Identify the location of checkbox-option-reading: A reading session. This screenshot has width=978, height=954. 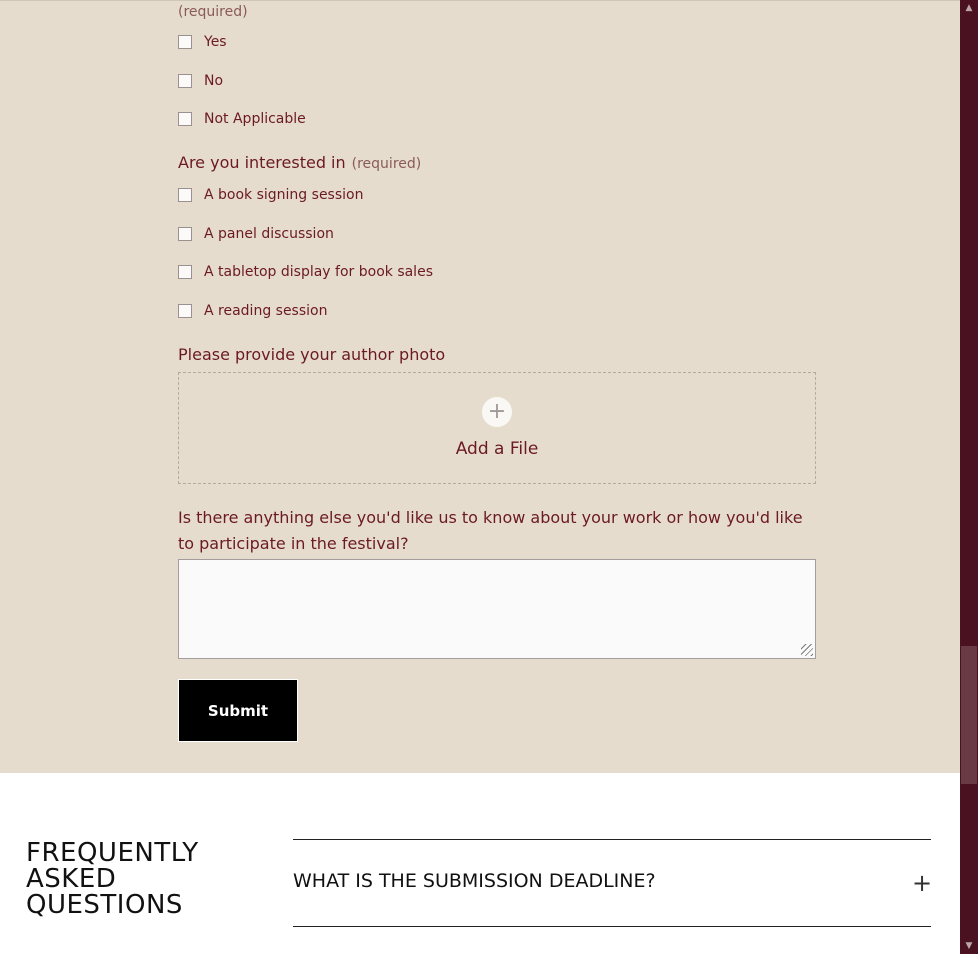
(252, 311).